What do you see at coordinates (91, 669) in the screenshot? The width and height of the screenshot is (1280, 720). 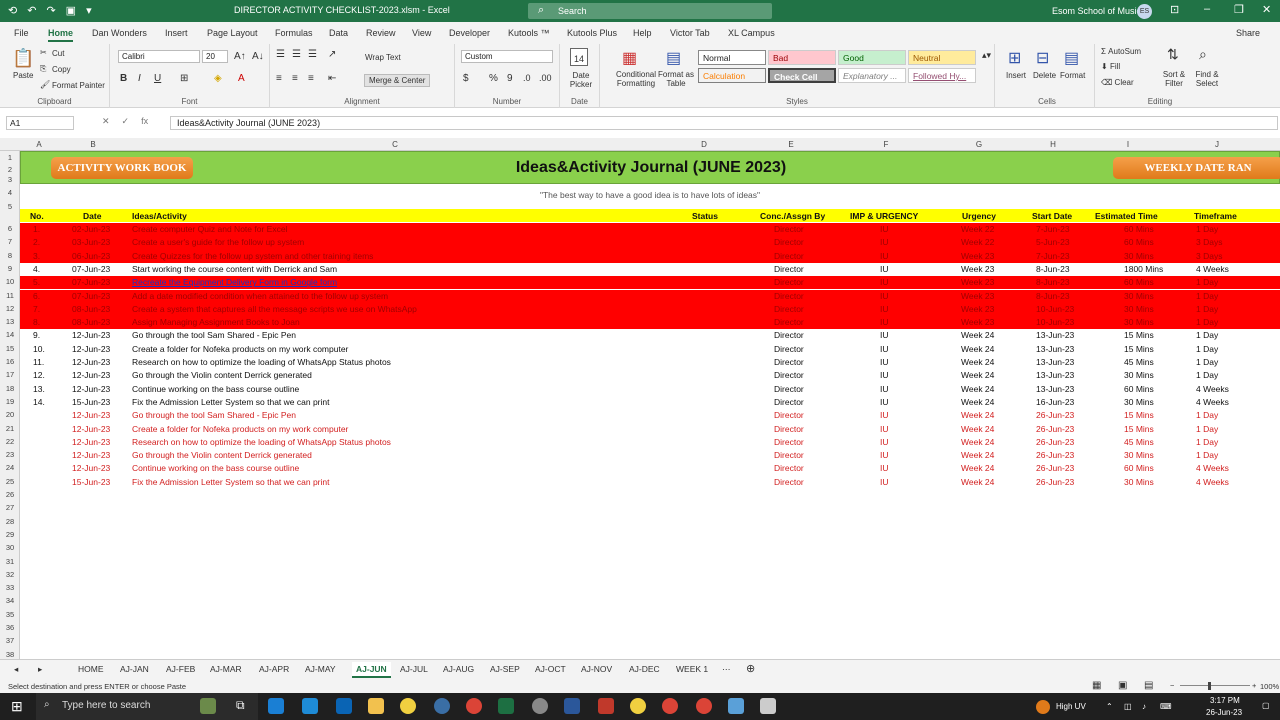 I see `sheet-tab-home: HOME` at bounding box center [91, 669].